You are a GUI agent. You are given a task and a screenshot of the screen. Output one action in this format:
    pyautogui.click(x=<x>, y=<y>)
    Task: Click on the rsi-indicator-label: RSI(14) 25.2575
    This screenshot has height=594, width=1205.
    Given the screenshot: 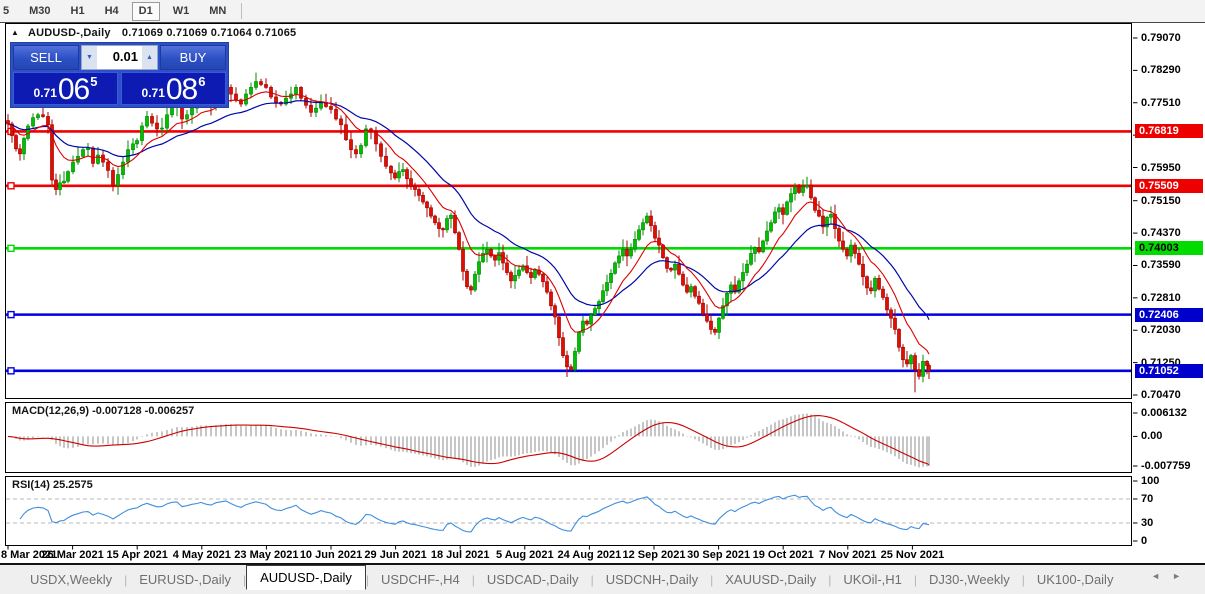 What is the action you would take?
    pyautogui.click(x=52, y=485)
    